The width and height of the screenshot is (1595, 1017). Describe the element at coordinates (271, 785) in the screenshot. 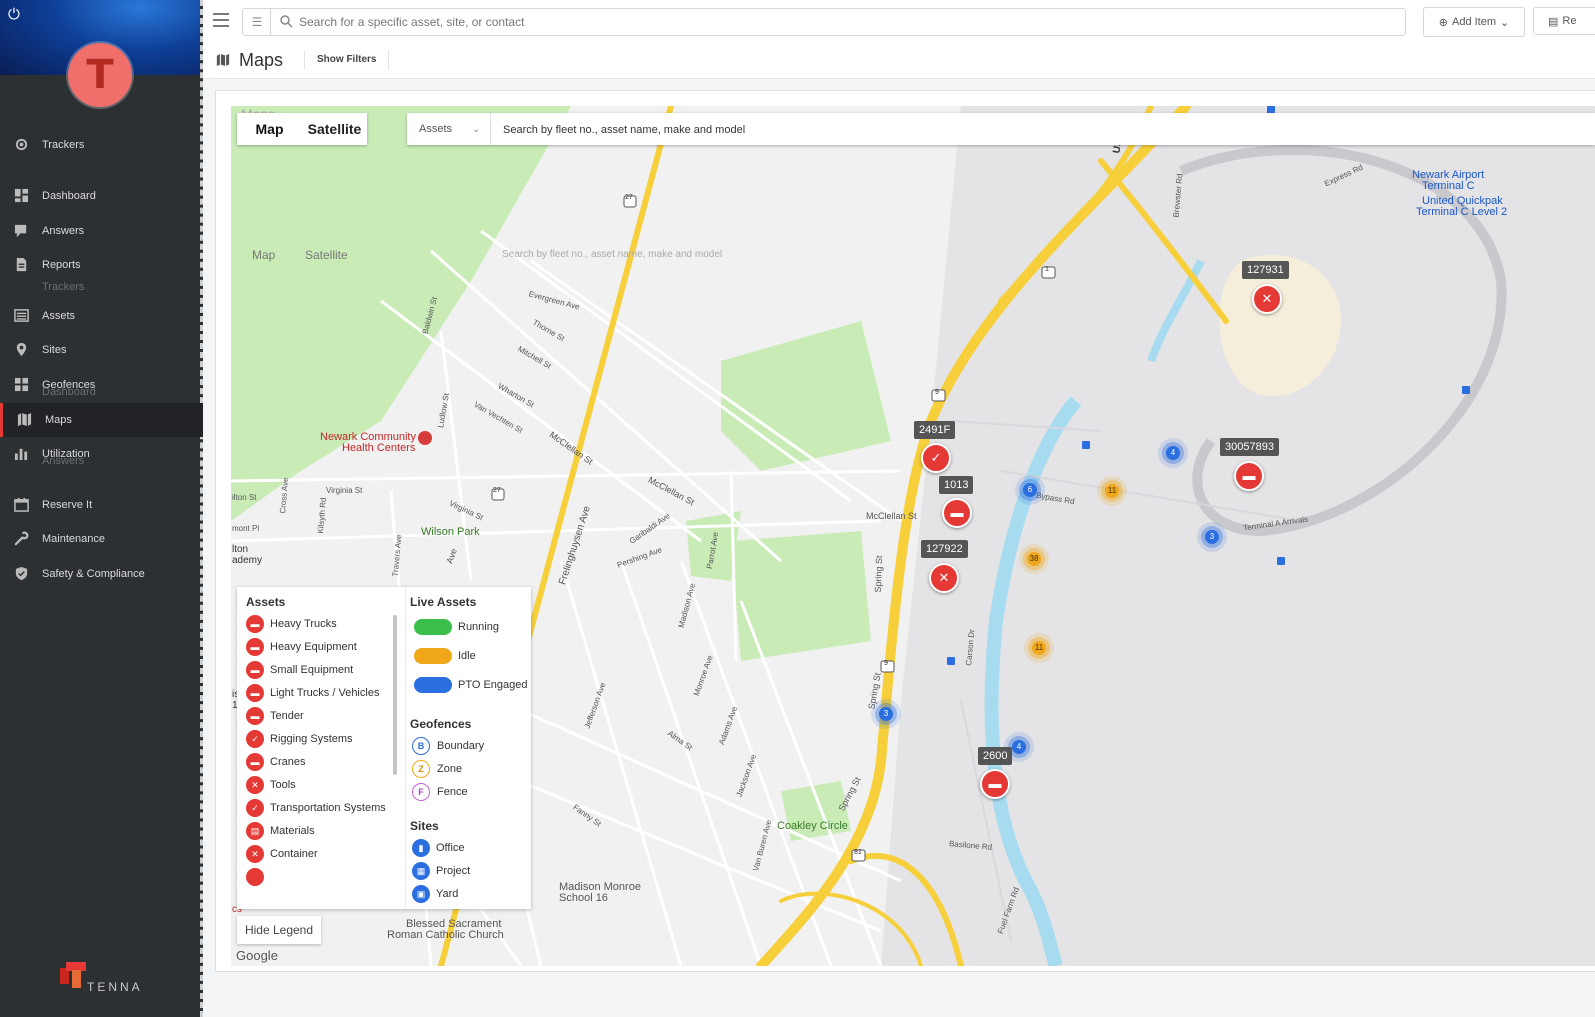

I see `legend-item: ✕ Tools` at that location.